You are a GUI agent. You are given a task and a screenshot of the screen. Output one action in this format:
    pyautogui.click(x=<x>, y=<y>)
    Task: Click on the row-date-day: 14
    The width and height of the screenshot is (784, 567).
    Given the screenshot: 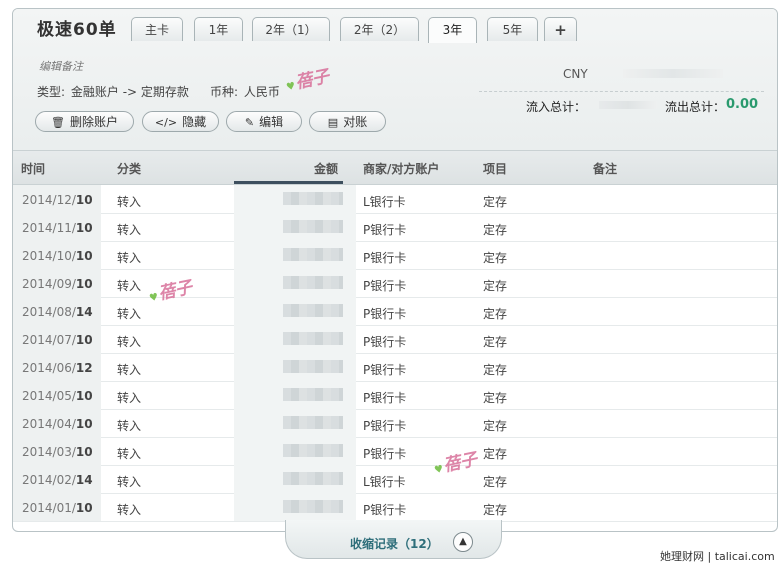 What is the action you would take?
    pyautogui.click(x=84, y=480)
    